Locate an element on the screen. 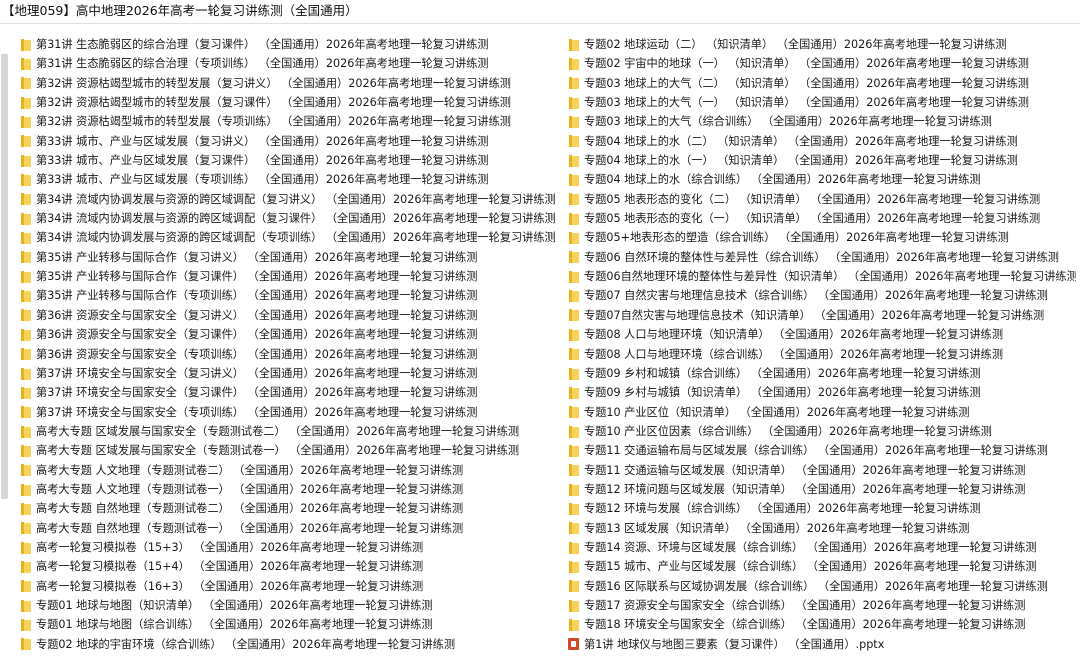 This screenshot has width=1080, height=657. item-label: 专题04 地球上的水（综合训练） （全国通用）2026年高考地理一轮复习讲练测 is located at coordinates (782, 180).